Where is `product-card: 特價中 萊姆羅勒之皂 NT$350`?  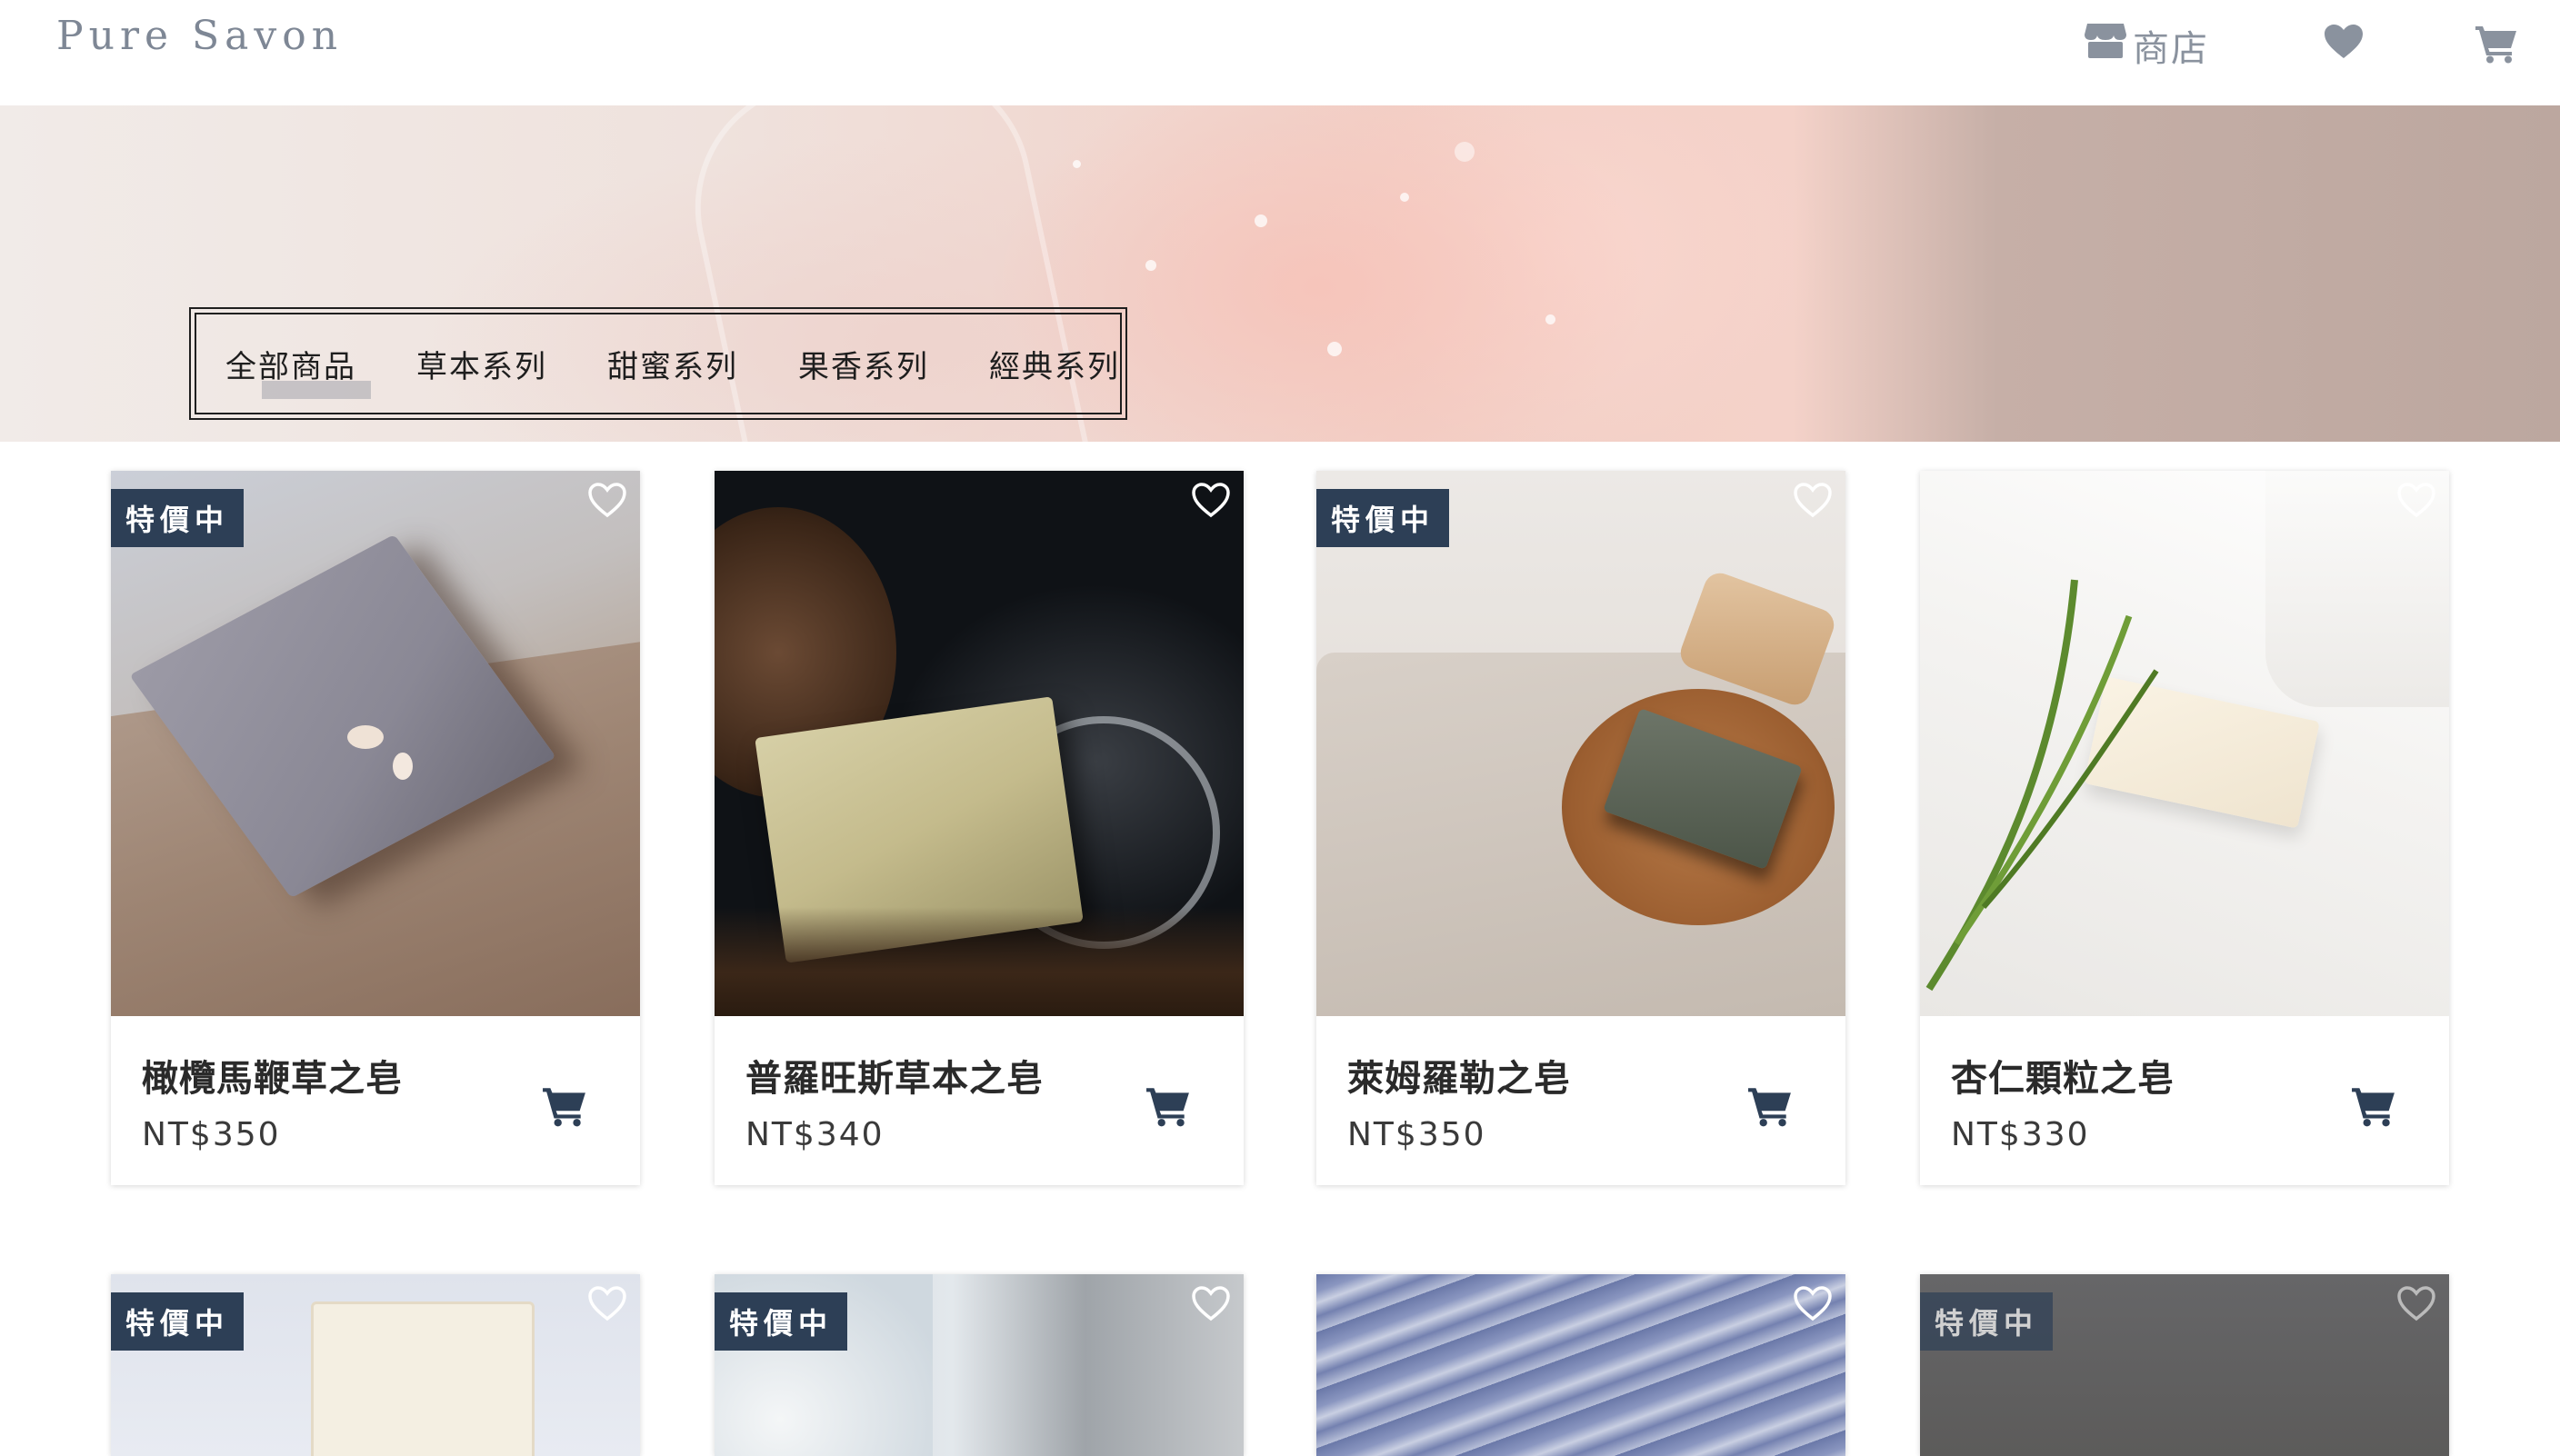 product-card: 特價中 萊姆羅勒之皂 NT$350 is located at coordinates (1580, 828).